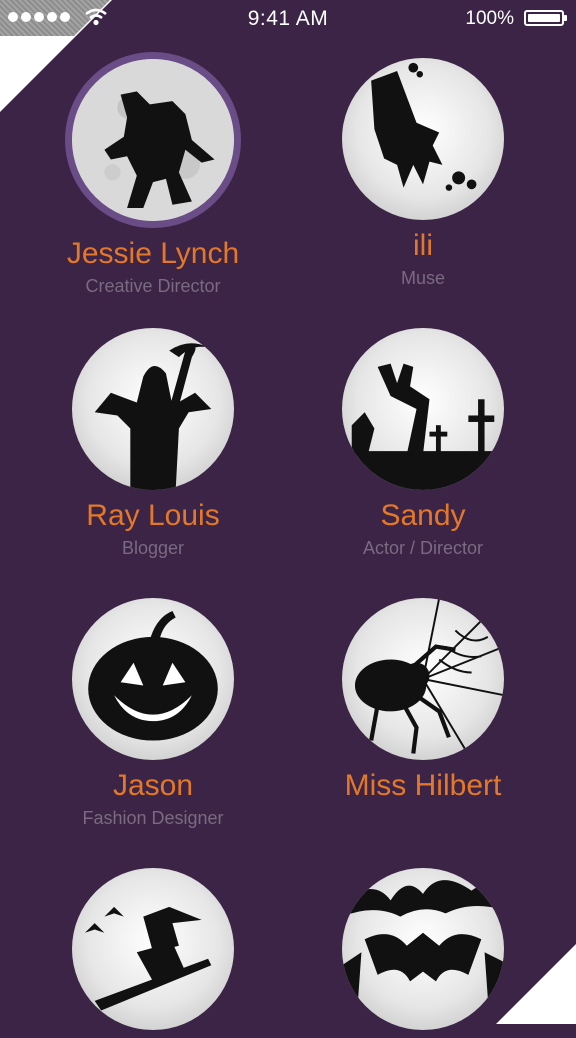 This screenshot has height=1038, width=576. I want to click on zombie-graveyard-icon, so click(423, 409).